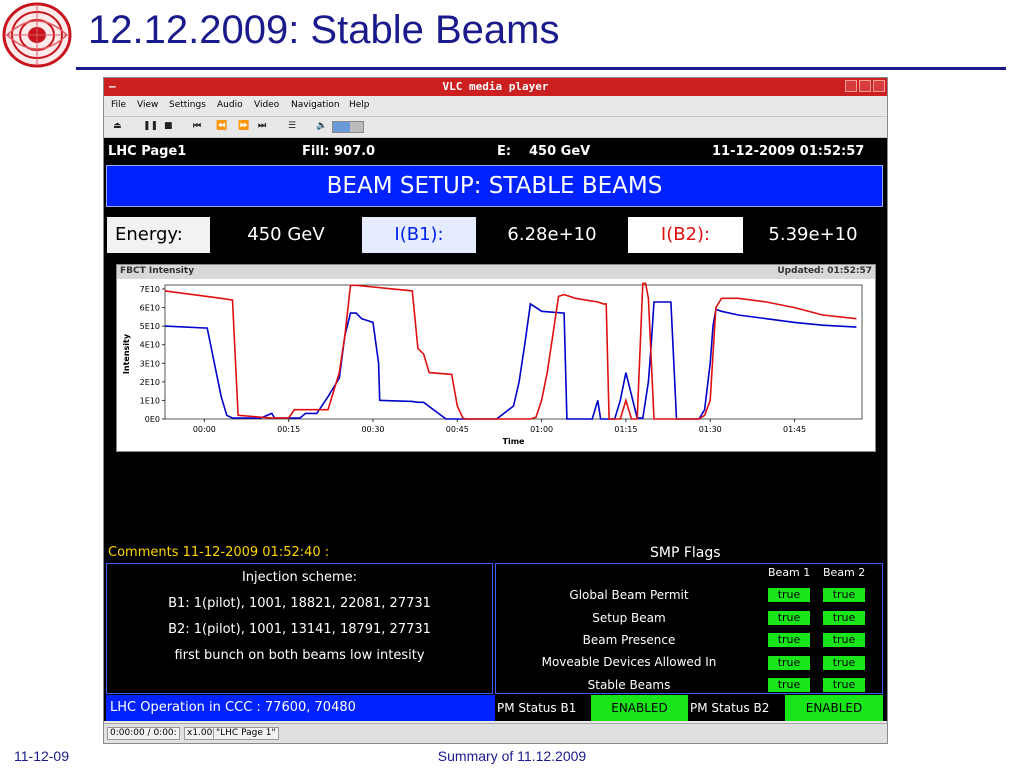 The height and width of the screenshot is (768, 1024). Describe the element at coordinates (457, 429) in the screenshot. I see `x-tick-label: 00:45` at that location.